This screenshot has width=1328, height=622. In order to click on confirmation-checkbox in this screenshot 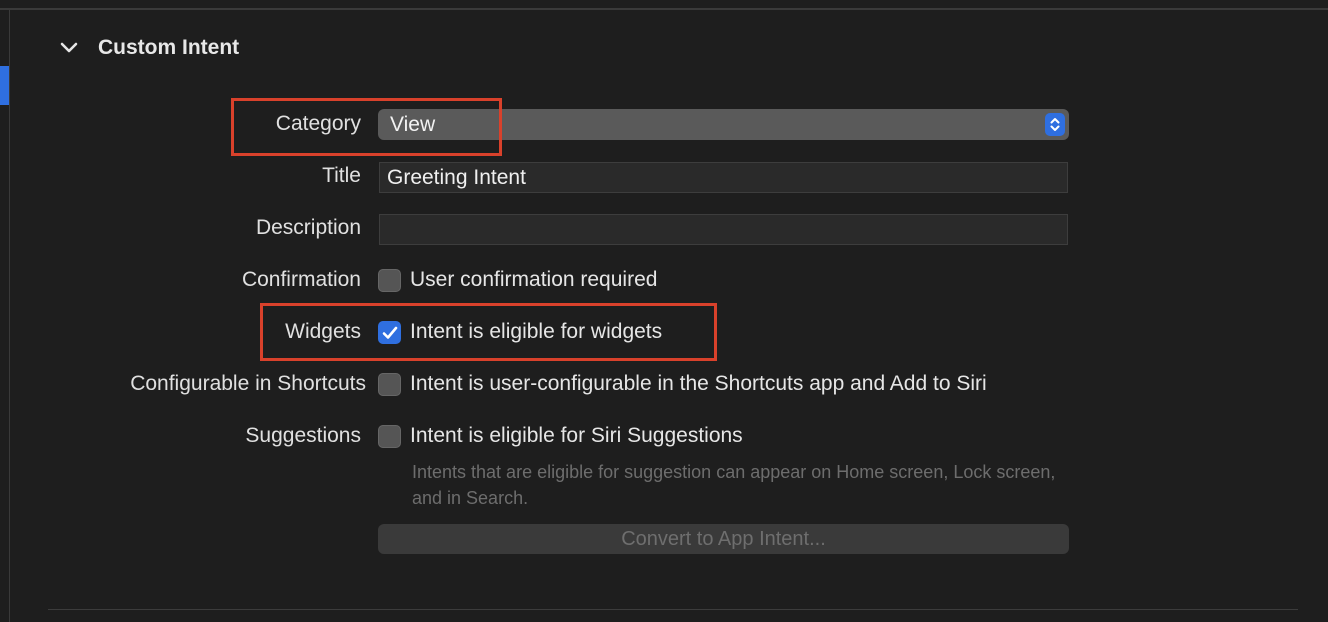, I will do `click(389, 280)`.